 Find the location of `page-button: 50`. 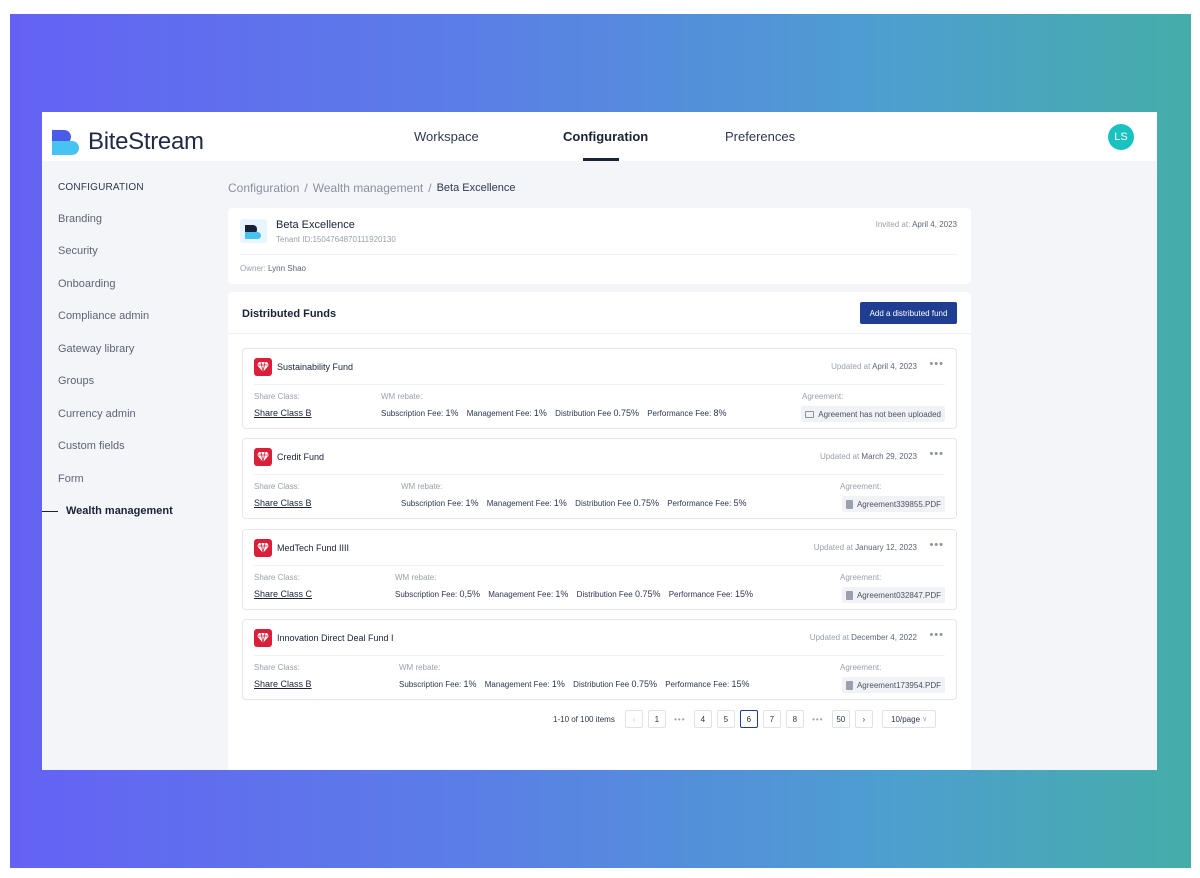

page-button: 50 is located at coordinates (840, 719).